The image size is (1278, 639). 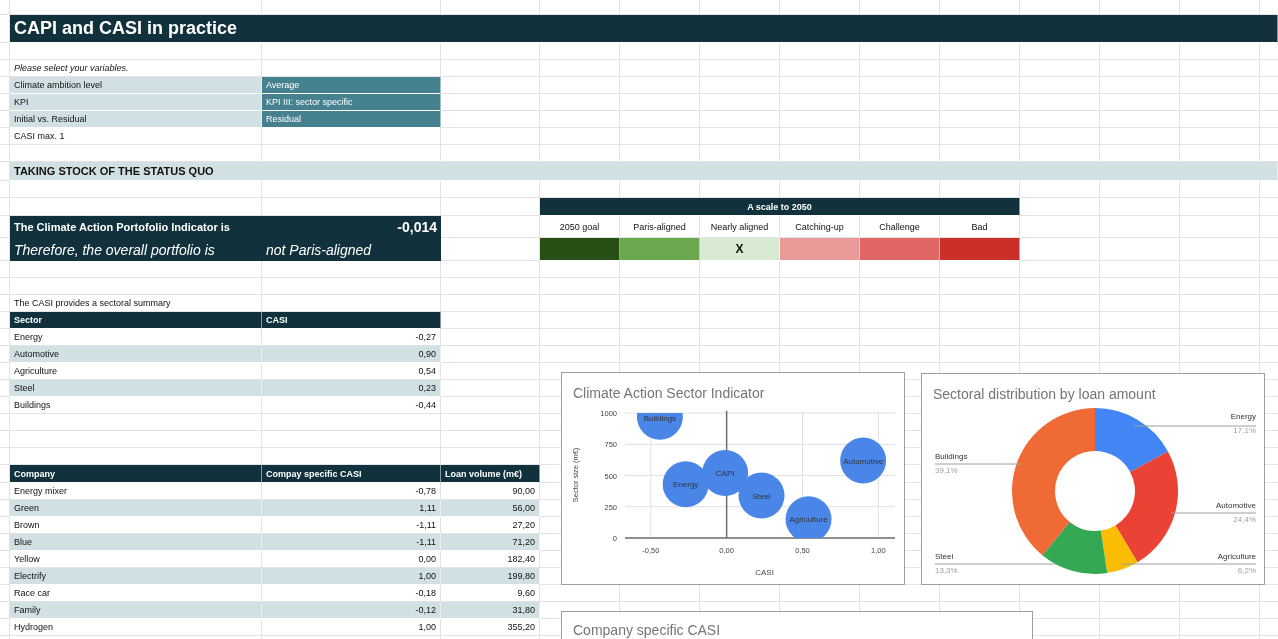 I want to click on scale-label: Paris-aligned, so click(x=659, y=227).